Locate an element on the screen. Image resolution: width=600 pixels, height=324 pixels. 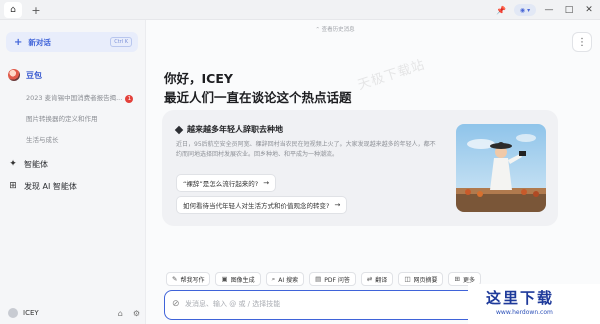
suggested-question: 如何看待当代年轻人对生活方式和价值观念的转变? → is located at coordinates (262, 205).